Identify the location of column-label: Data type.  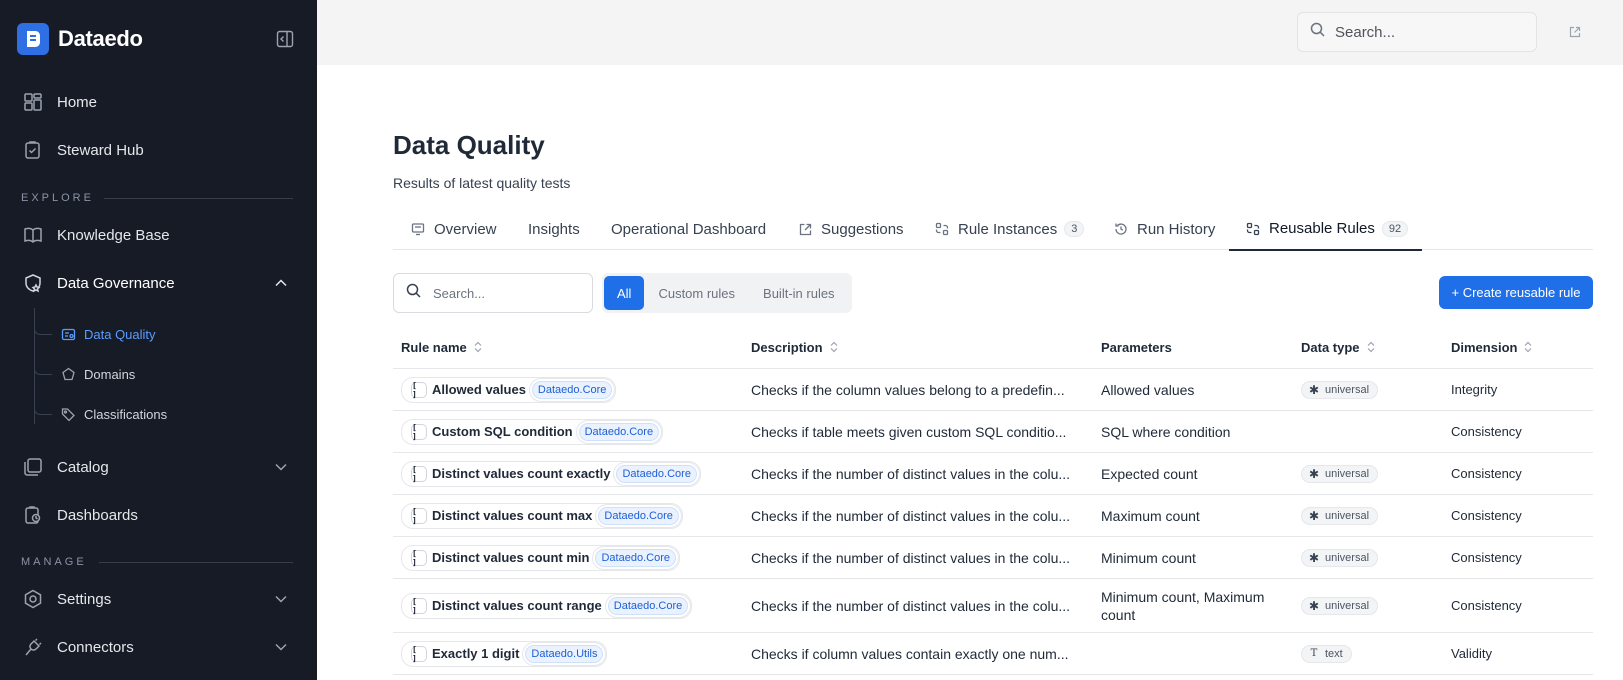
(1330, 347).